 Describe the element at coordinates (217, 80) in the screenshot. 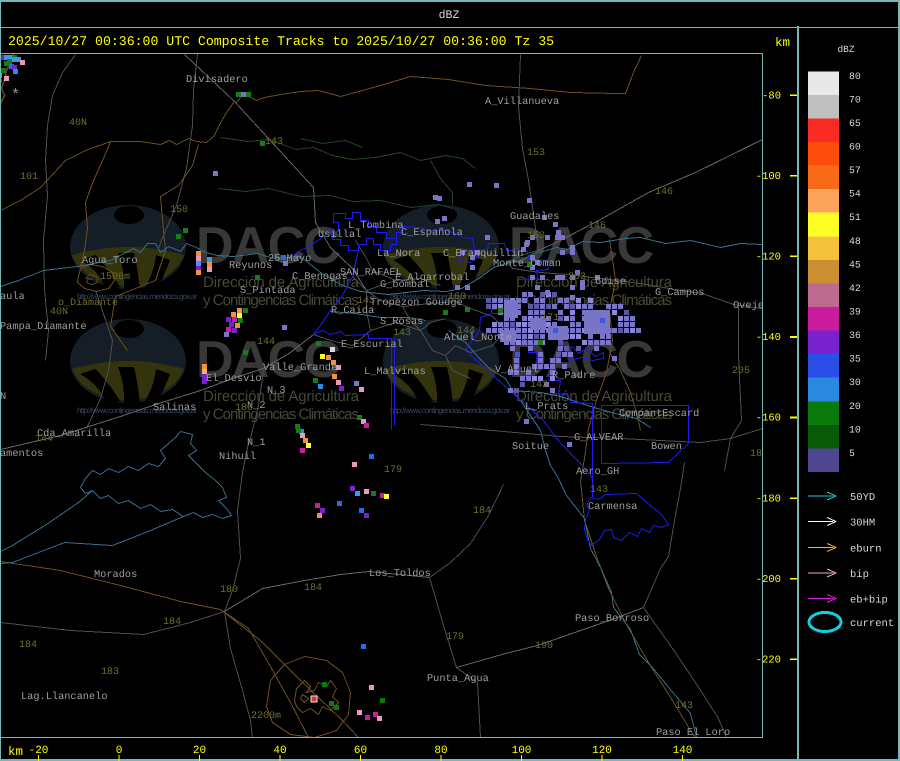

I see `svg-text: Divisadero` at that location.